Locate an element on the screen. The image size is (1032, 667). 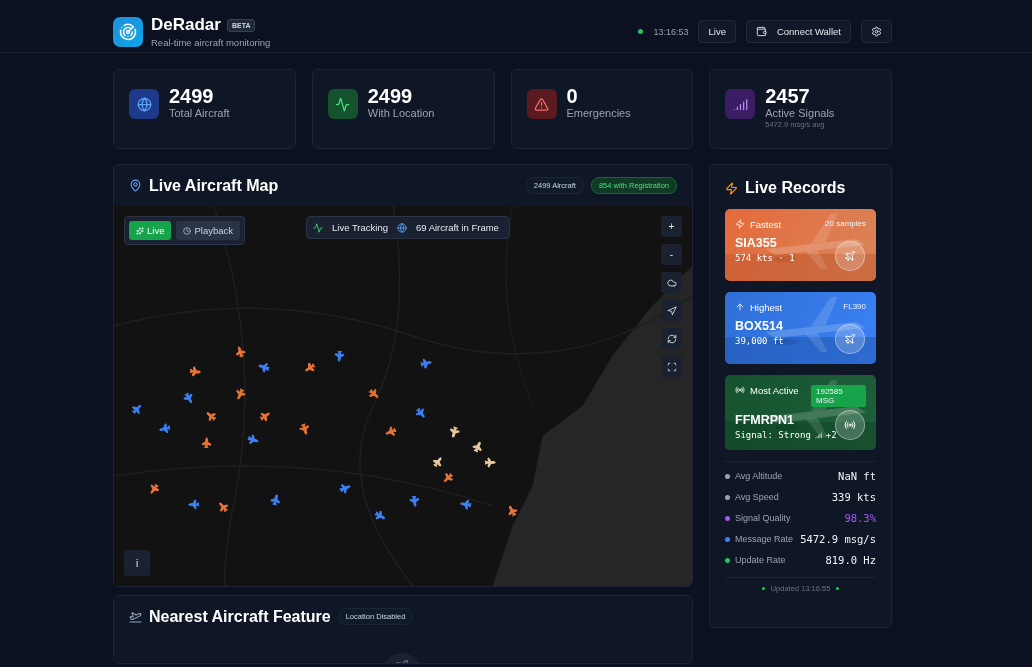
fullscreen-button is located at coordinates (671, 366).